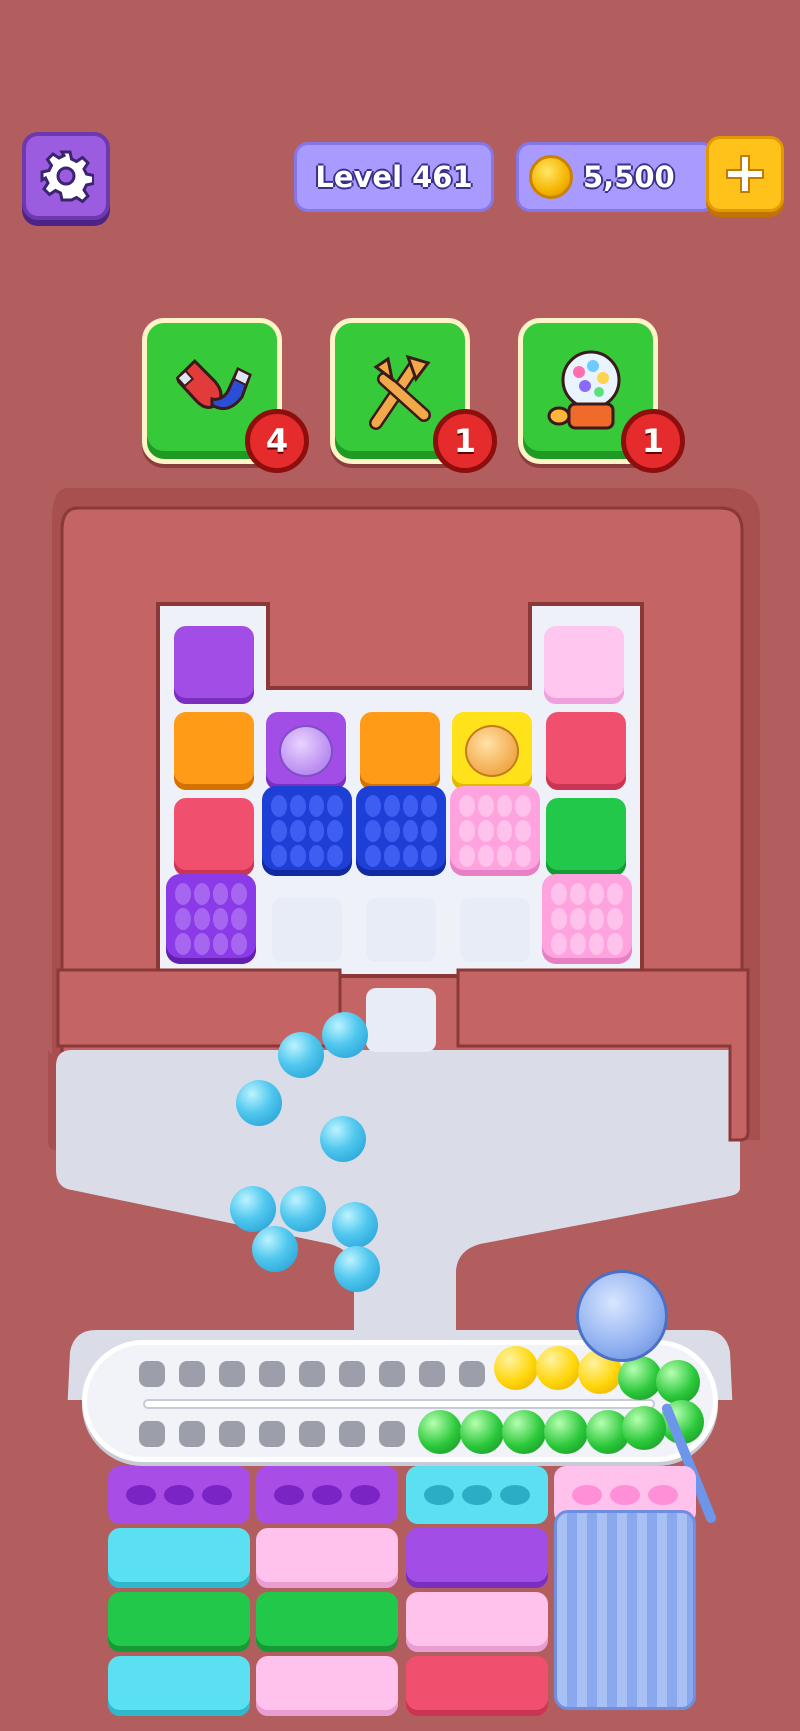  I want to click on exit-slot, so click(401, 1020).